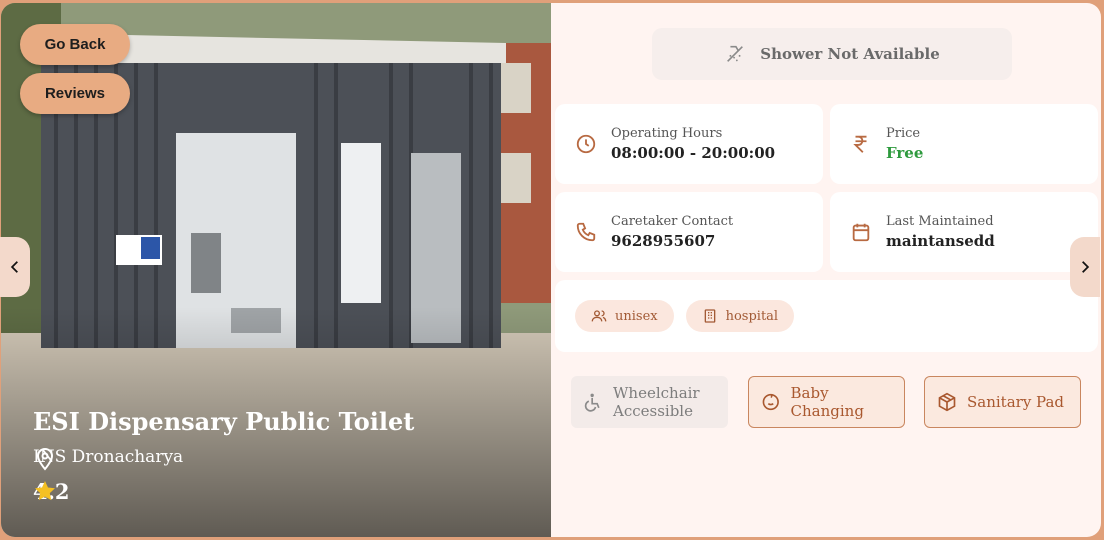 This screenshot has width=1104, height=540. What do you see at coordinates (45, 491) in the screenshot?
I see `star-icon` at bounding box center [45, 491].